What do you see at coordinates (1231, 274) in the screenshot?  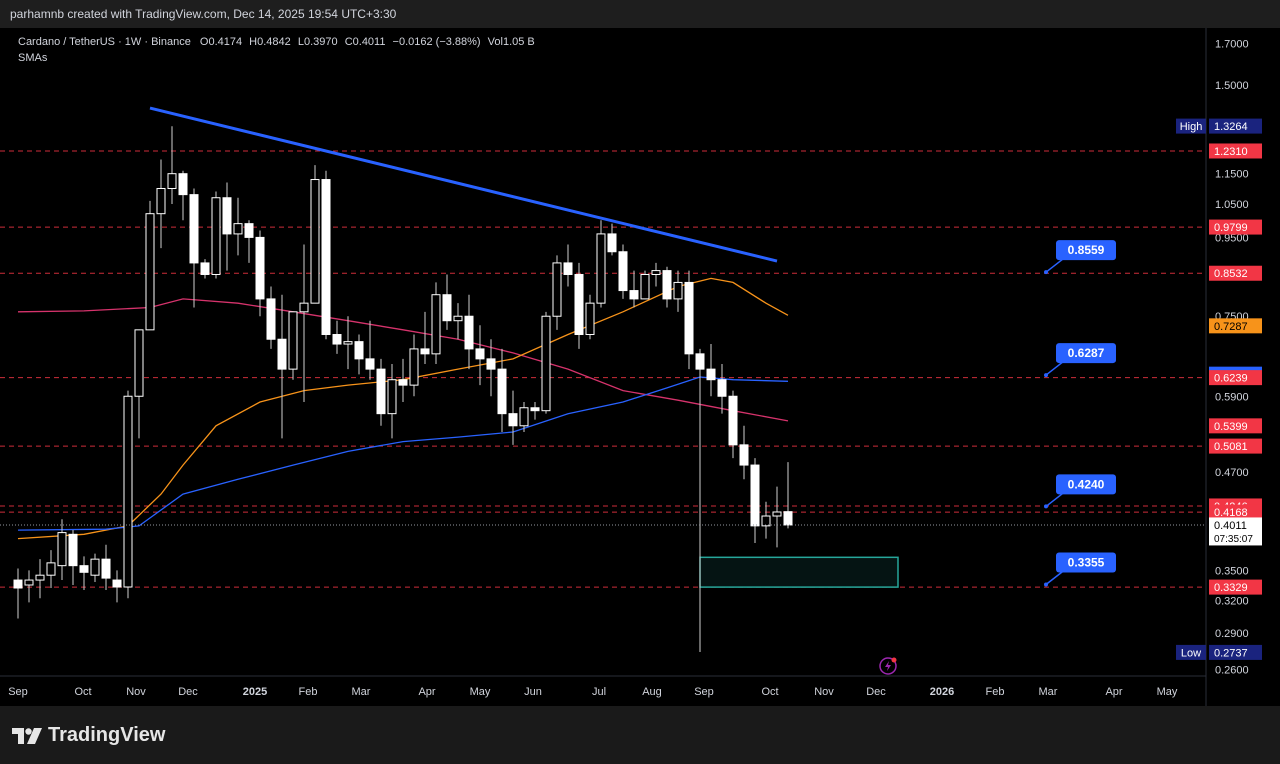 I see `price-label-value: 0.8532` at bounding box center [1231, 274].